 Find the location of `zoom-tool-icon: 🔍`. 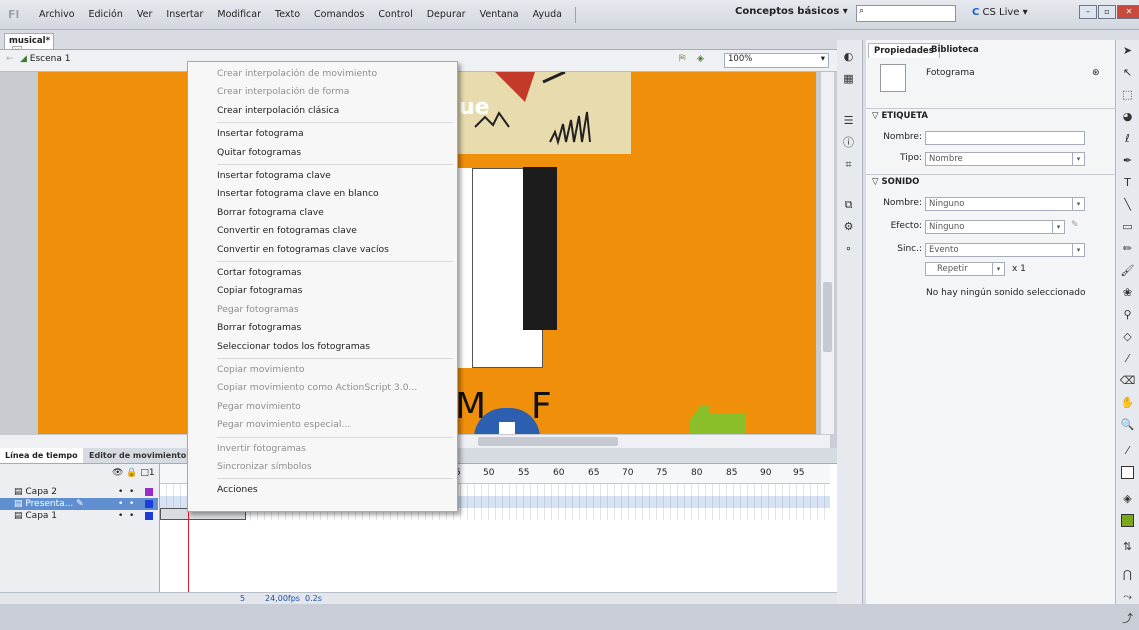

zoom-tool-icon: 🔍 is located at coordinates (1127, 425).